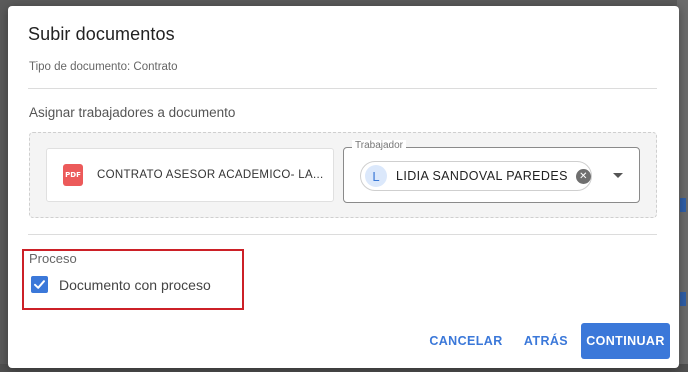 The height and width of the screenshot is (372, 688). I want to click on process-checkbox-row: Documento con proceso, so click(121, 284).